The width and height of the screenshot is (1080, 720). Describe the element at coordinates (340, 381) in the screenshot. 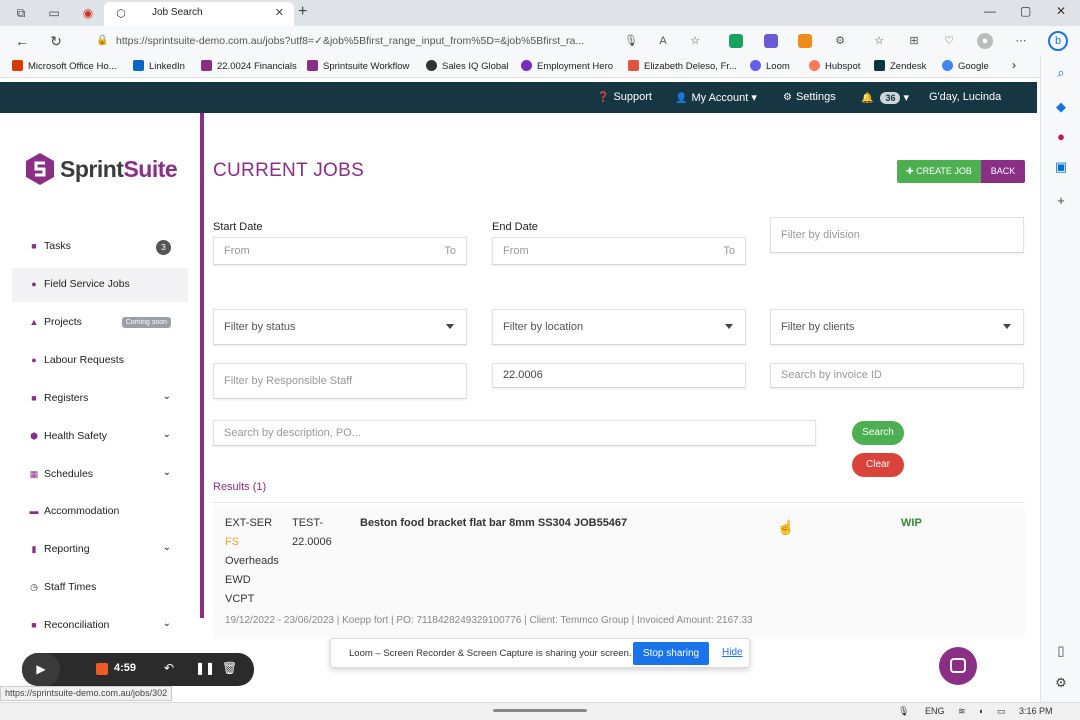

I see `responsible-staff-filter-input: Filter by Responsible Staff` at that location.